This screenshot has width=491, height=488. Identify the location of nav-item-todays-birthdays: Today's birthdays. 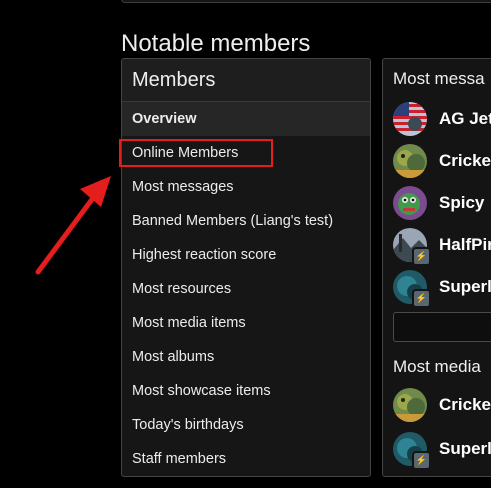
(246, 425).